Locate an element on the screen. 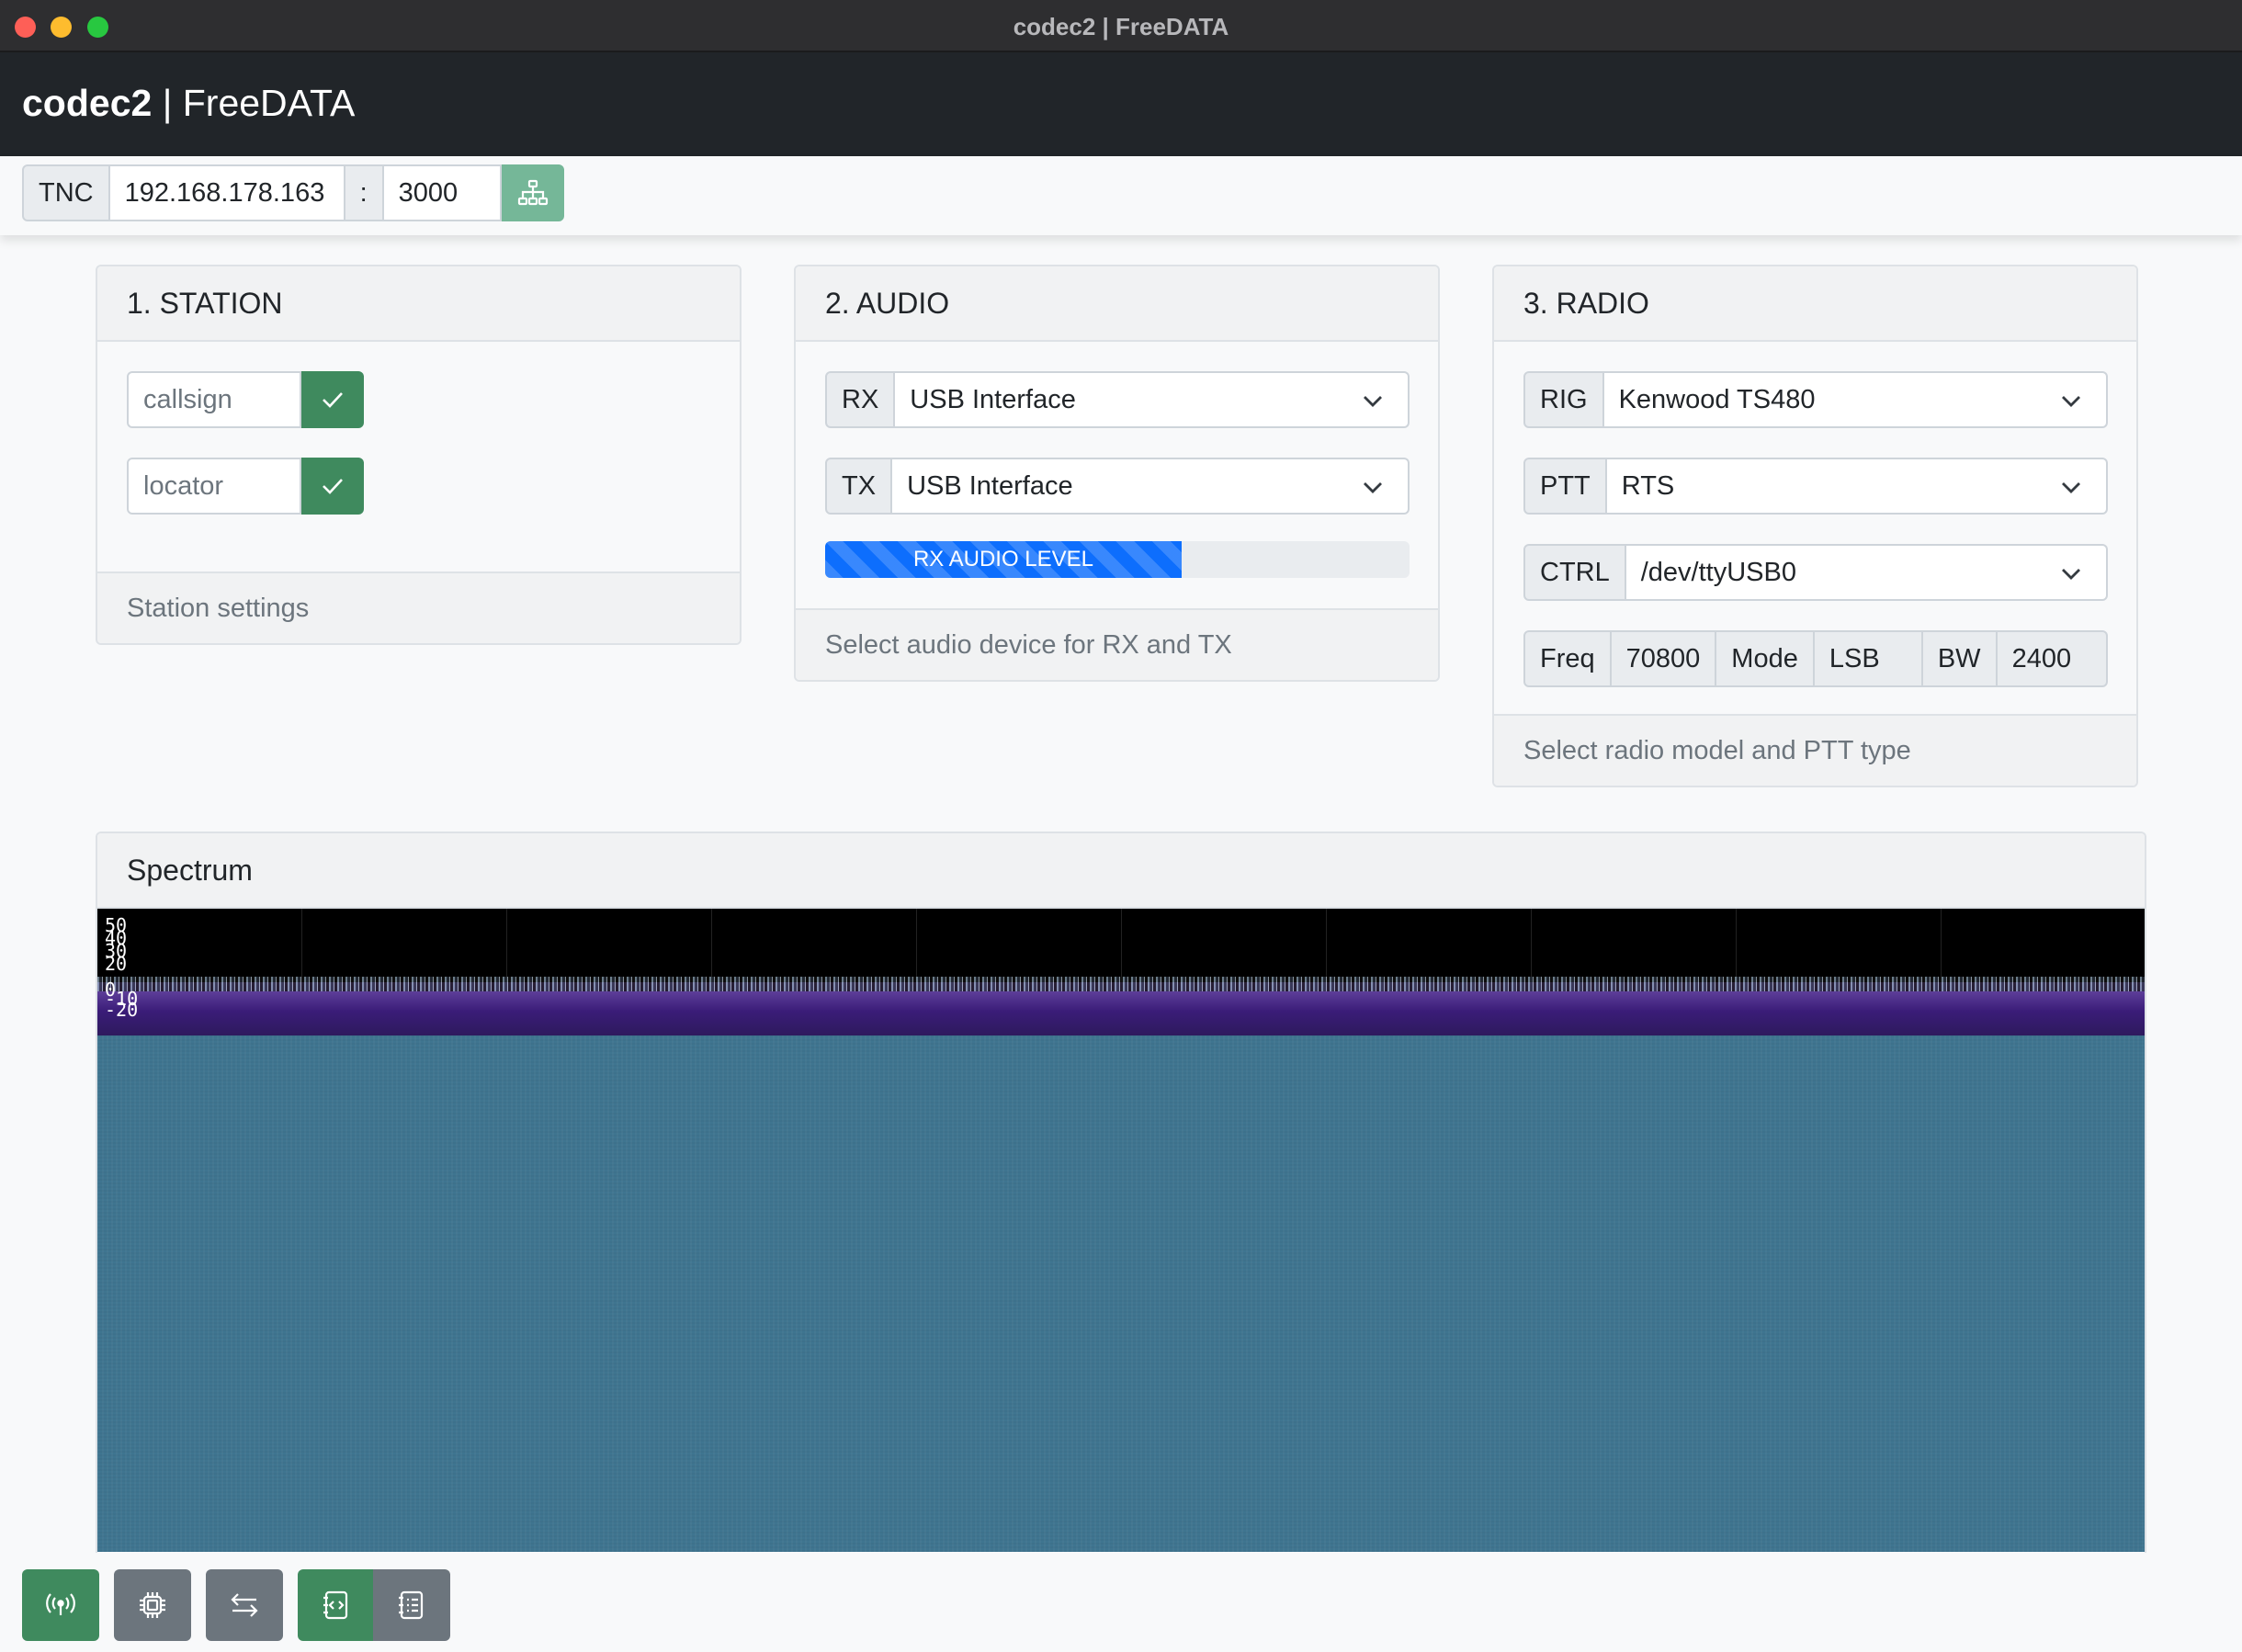 This screenshot has height=1652, width=2242. window-titlebar: codec2 | FreeDATA is located at coordinates (1121, 26).